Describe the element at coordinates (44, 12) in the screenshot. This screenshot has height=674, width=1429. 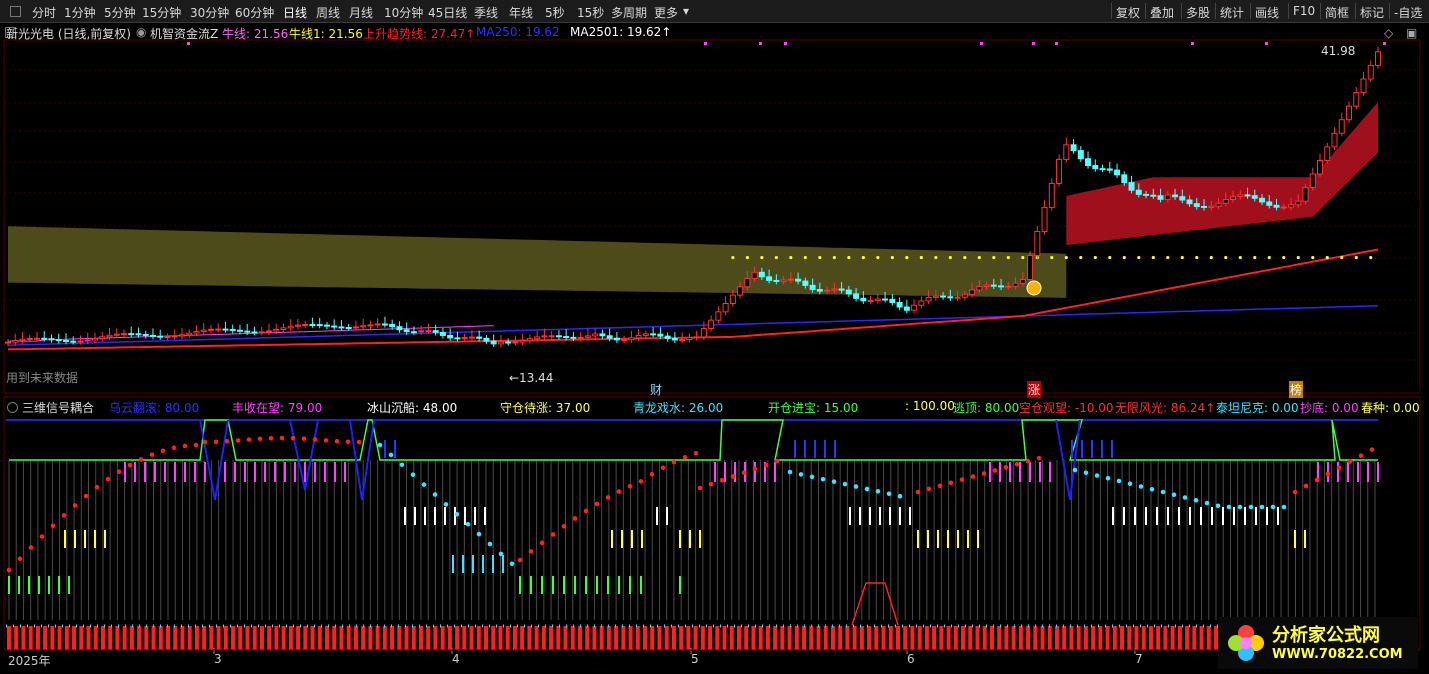
I see `period-0: 分时` at that location.